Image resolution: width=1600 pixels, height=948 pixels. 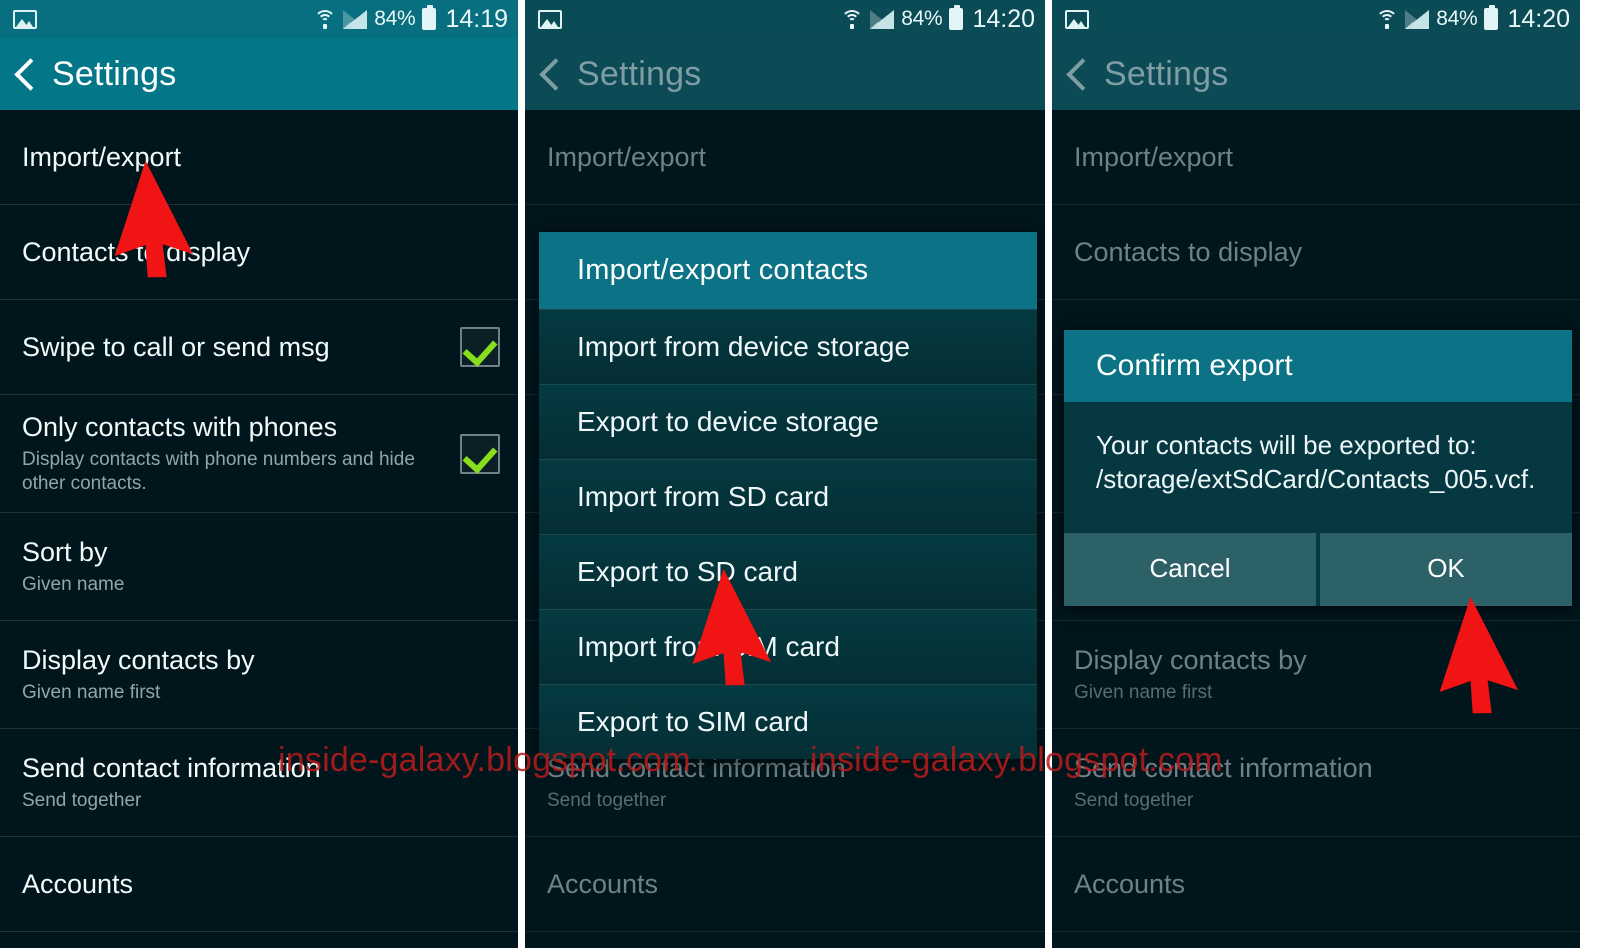 What do you see at coordinates (73, 585) in the screenshot?
I see `row-subtitle: Given name` at bounding box center [73, 585].